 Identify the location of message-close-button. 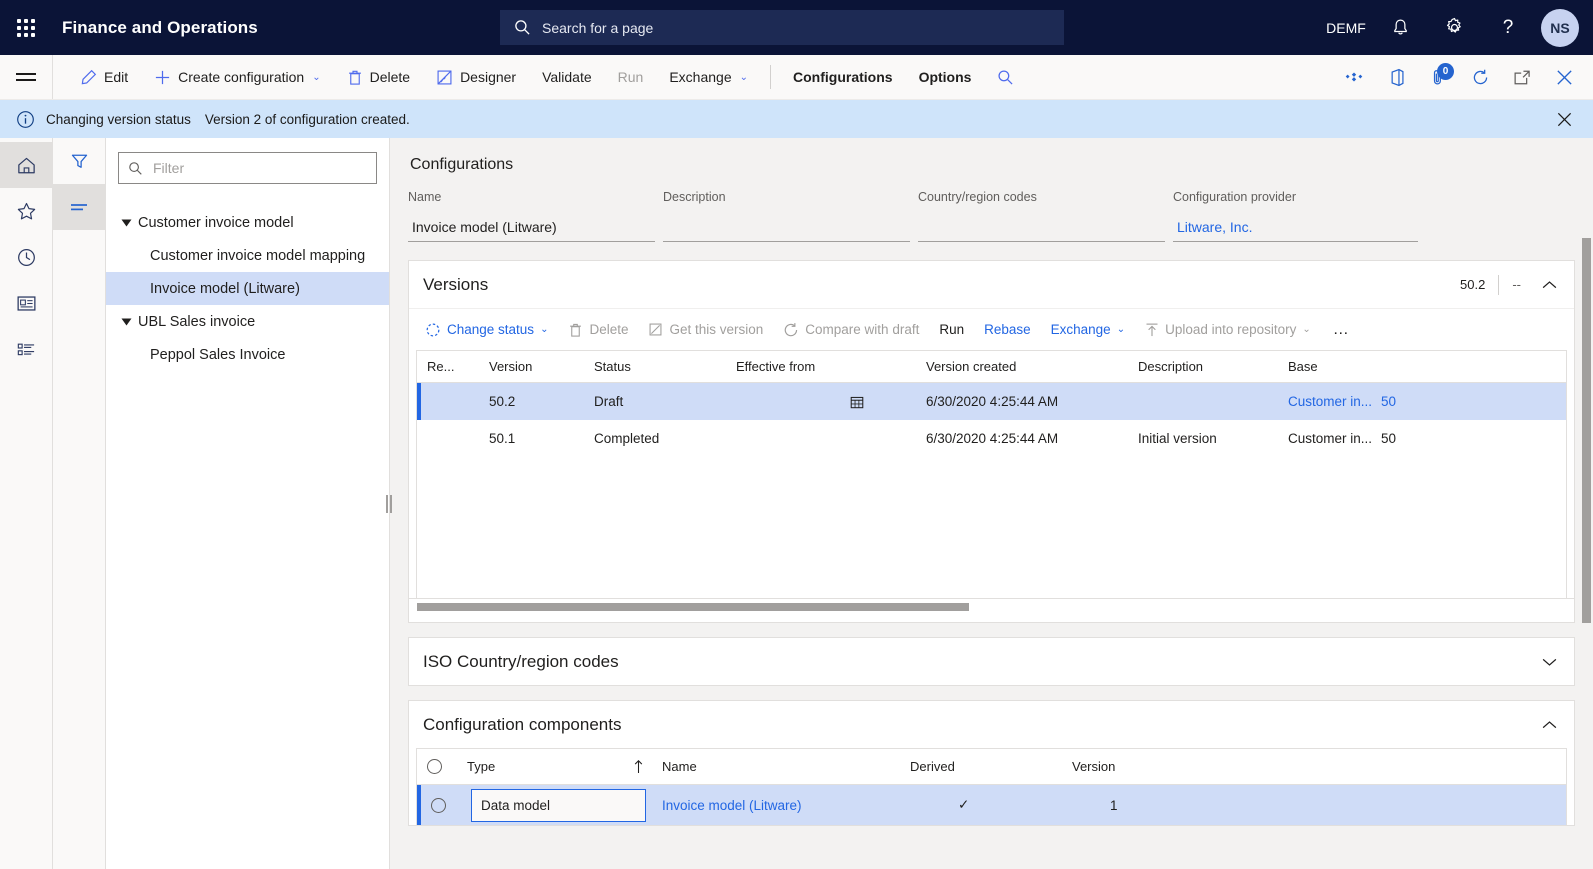
(1564, 119).